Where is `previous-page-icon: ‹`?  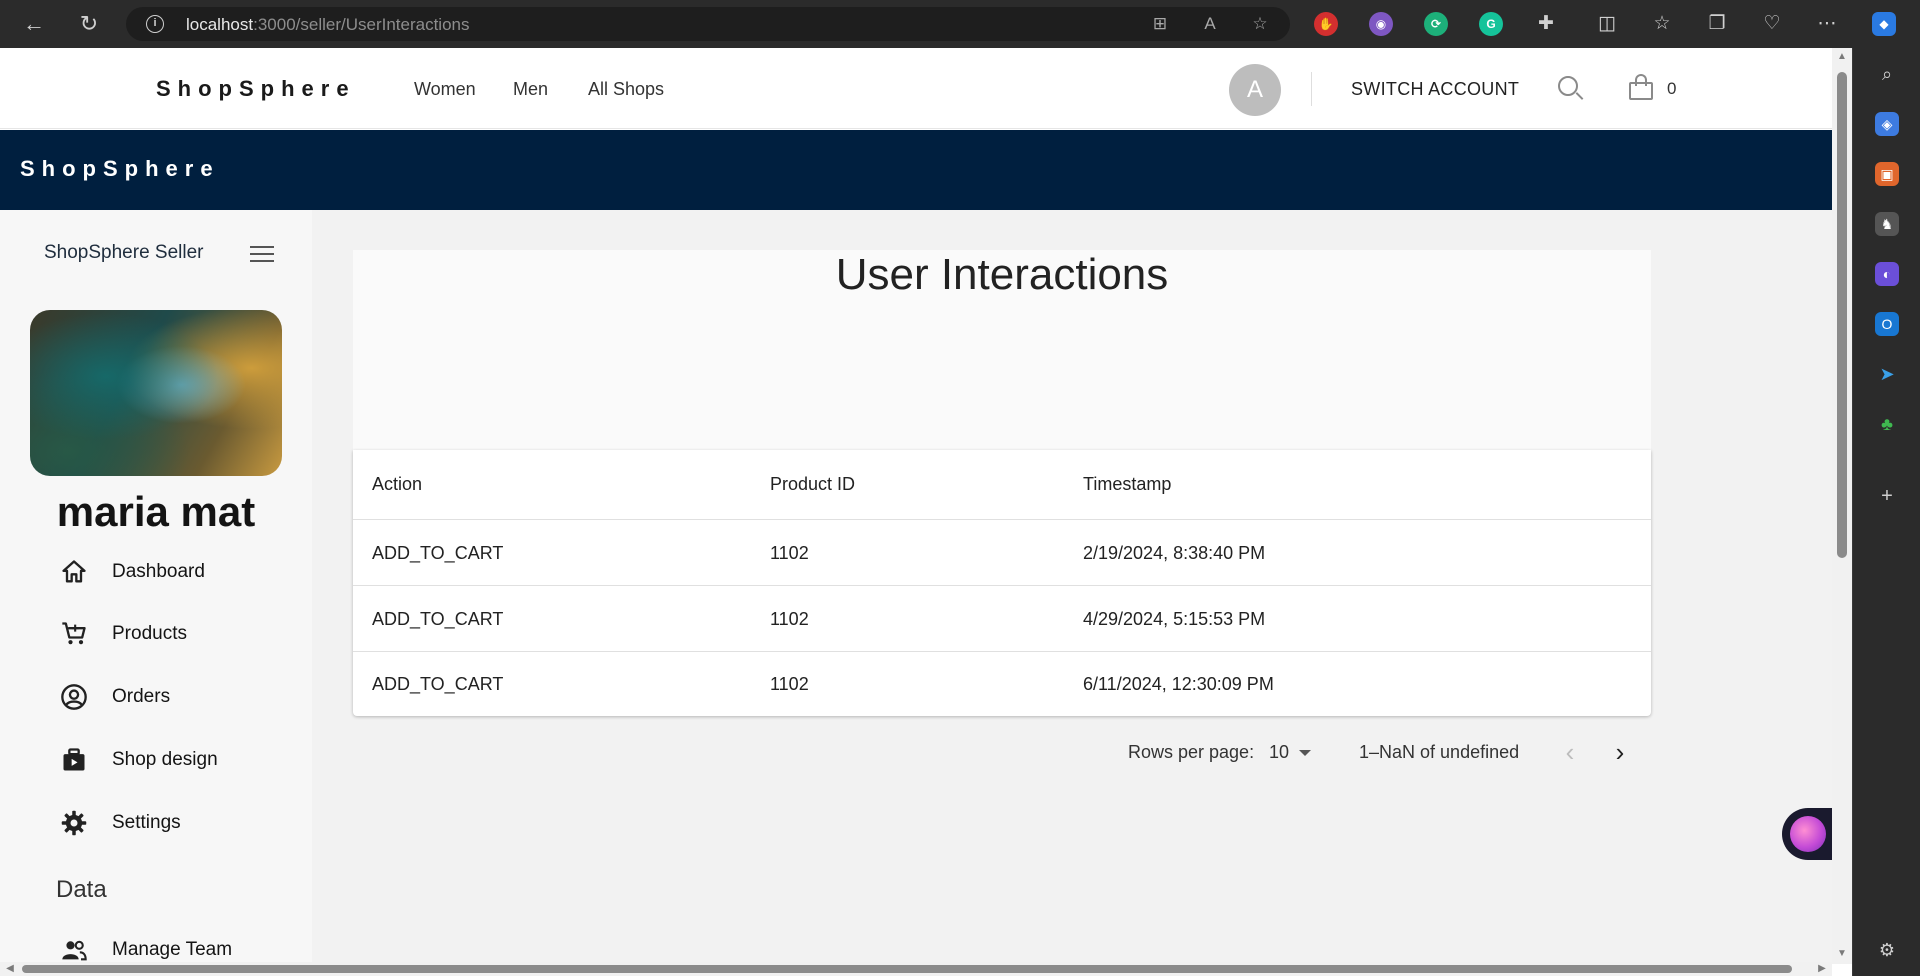 previous-page-icon: ‹ is located at coordinates (1570, 753).